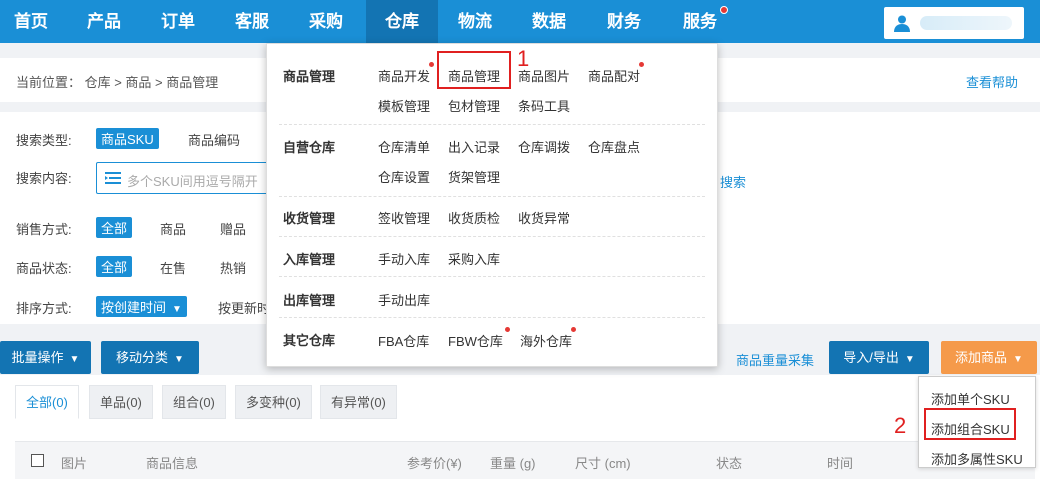 Image resolution: width=1040 pixels, height=479 pixels. What do you see at coordinates (871, 357) in the screenshot?
I see `import-export-label: 导入/导出` at bounding box center [871, 357].